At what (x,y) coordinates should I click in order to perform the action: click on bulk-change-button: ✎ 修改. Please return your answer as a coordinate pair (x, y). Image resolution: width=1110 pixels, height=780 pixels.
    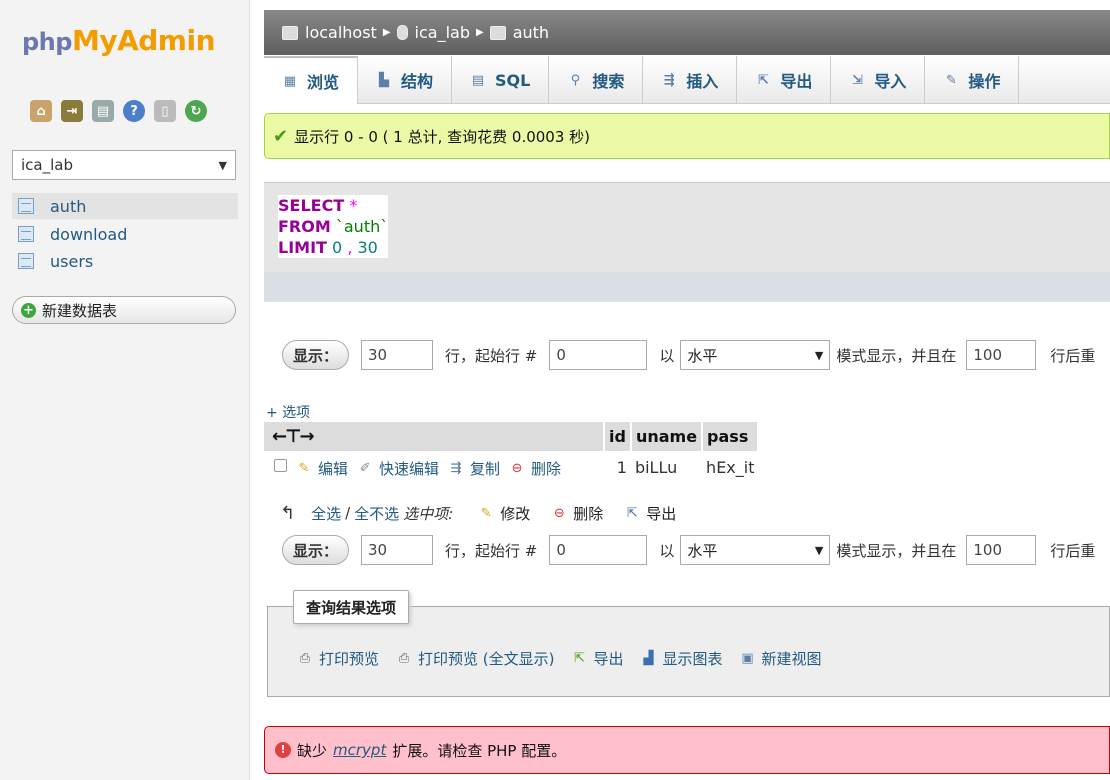
    Looking at the image, I should click on (503, 513).